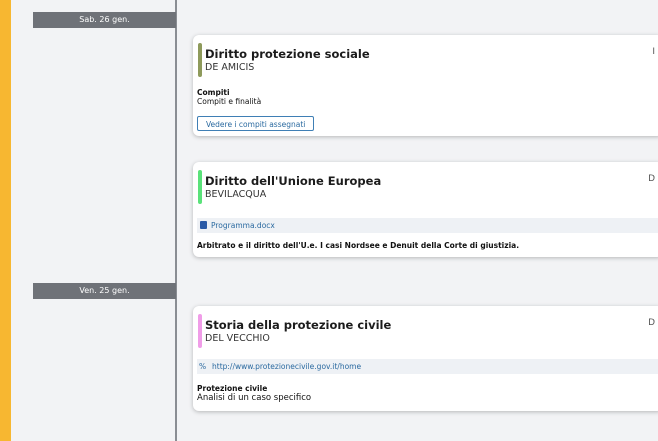 The height and width of the screenshot is (441, 658). Describe the element at coordinates (236, 194) in the screenshot. I see `lesson-teacher: BEVILACQUA` at that location.